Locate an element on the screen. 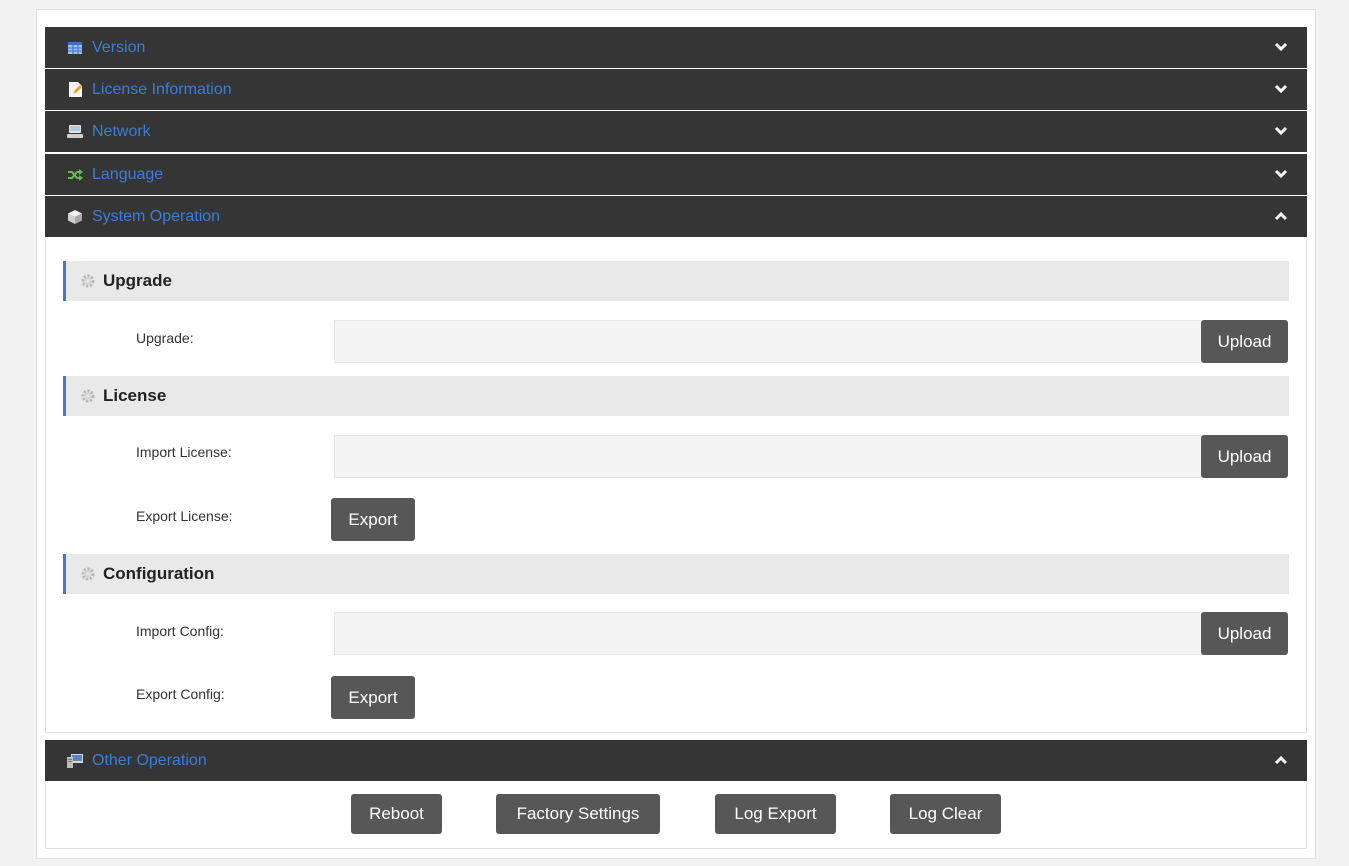  import-config-label: Import Config: is located at coordinates (180, 631).